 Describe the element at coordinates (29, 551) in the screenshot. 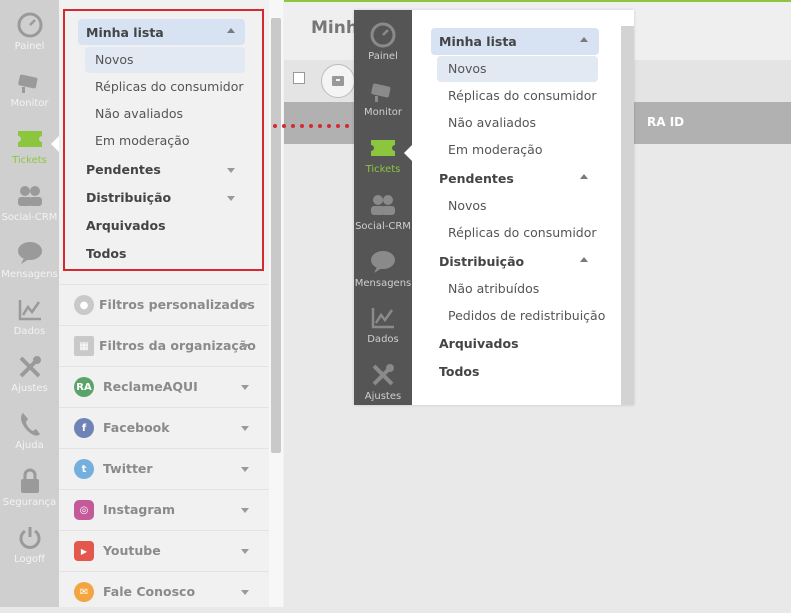

I see `rail-item-logoff: Logoff` at that location.